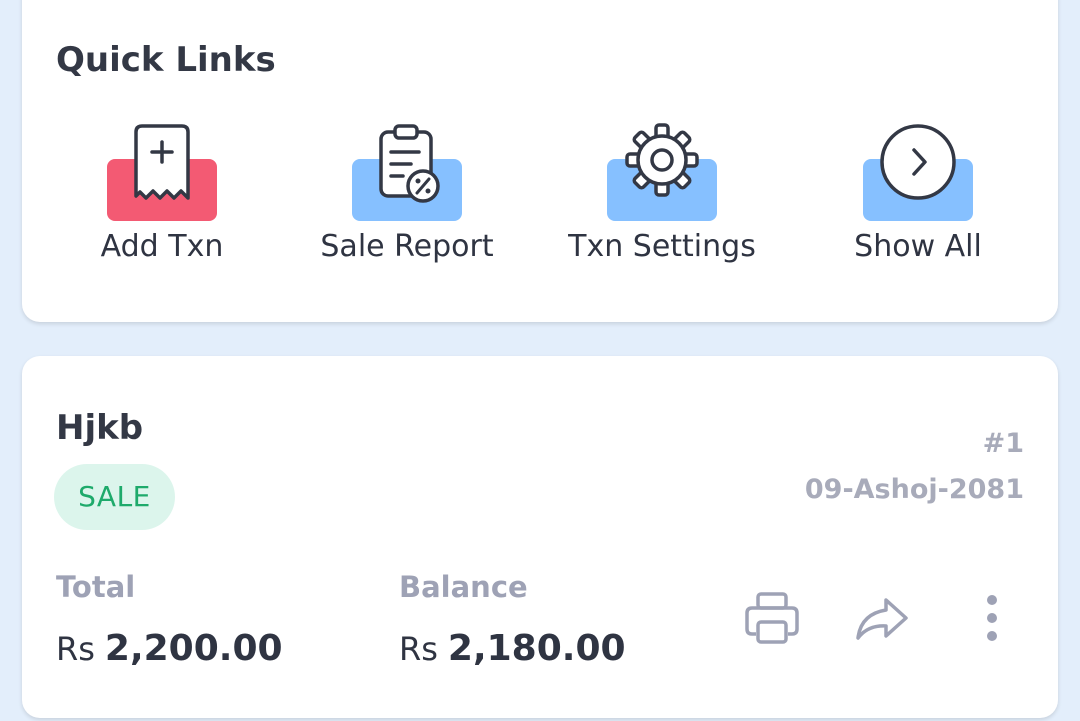 This screenshot has width=1080, height=721. What do you see at coordinates (409, 163) in the screenshot?
I see `report-clipboard-icon` at bounding box center [409, 163].